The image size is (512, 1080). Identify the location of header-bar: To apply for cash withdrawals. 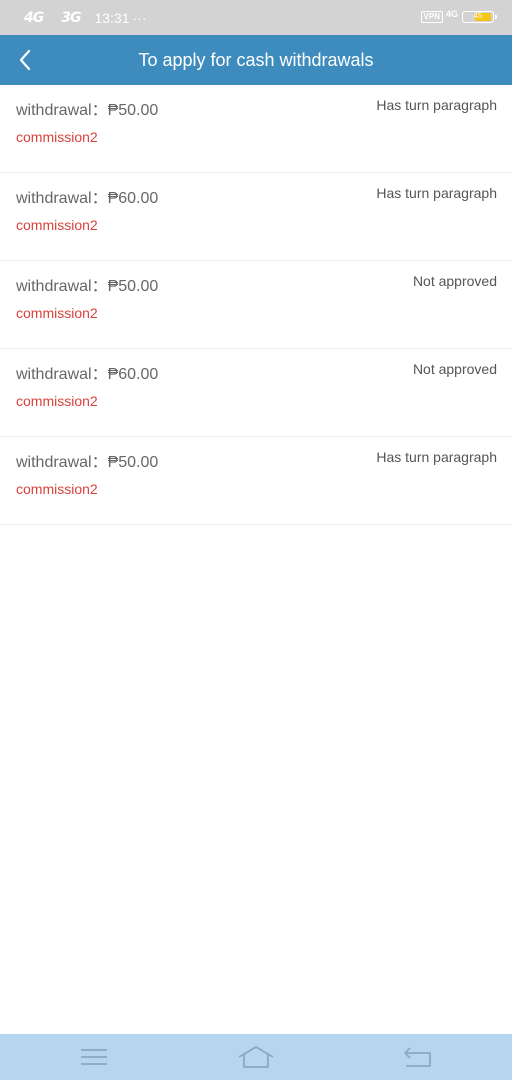
(256, 60).